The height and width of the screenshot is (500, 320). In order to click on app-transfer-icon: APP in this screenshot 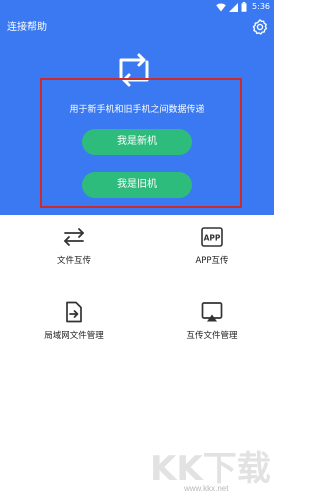, I will do `click(212, 237)`.